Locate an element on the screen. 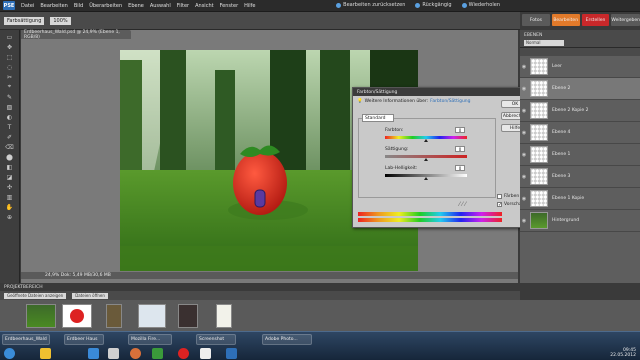 Image resolution: width=640 pixels, height=360 pixels. photoshop-icon is located at coordinates (231, 353).